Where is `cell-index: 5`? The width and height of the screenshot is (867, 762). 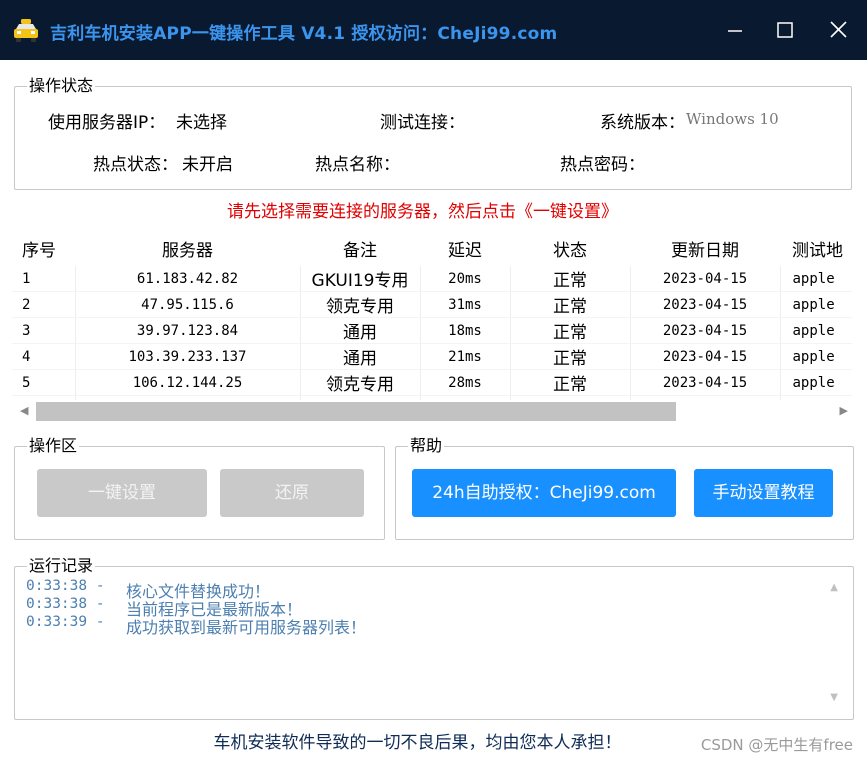 cell-index: 5 is located at coordinates (44, 382).